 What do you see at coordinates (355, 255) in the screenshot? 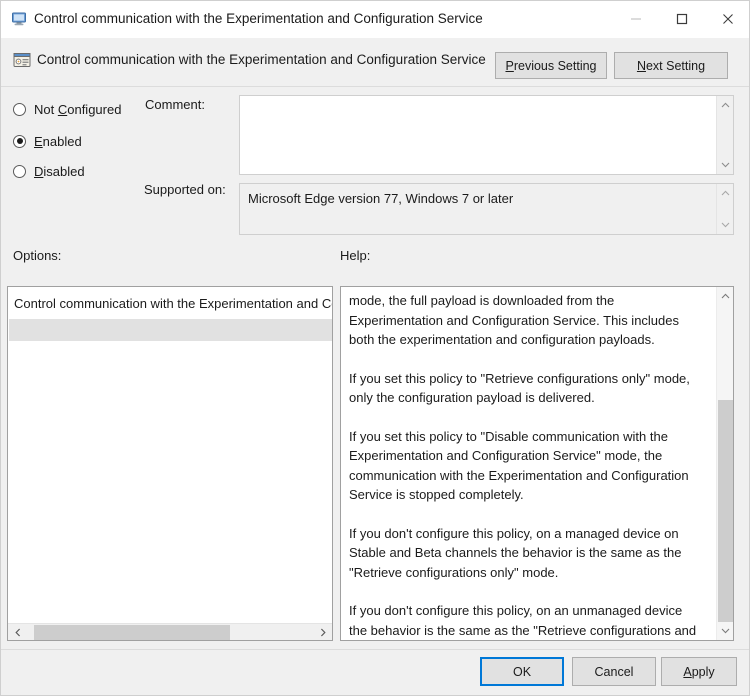
I see `help-section-label: Help:` at bounding box center [355, 255].